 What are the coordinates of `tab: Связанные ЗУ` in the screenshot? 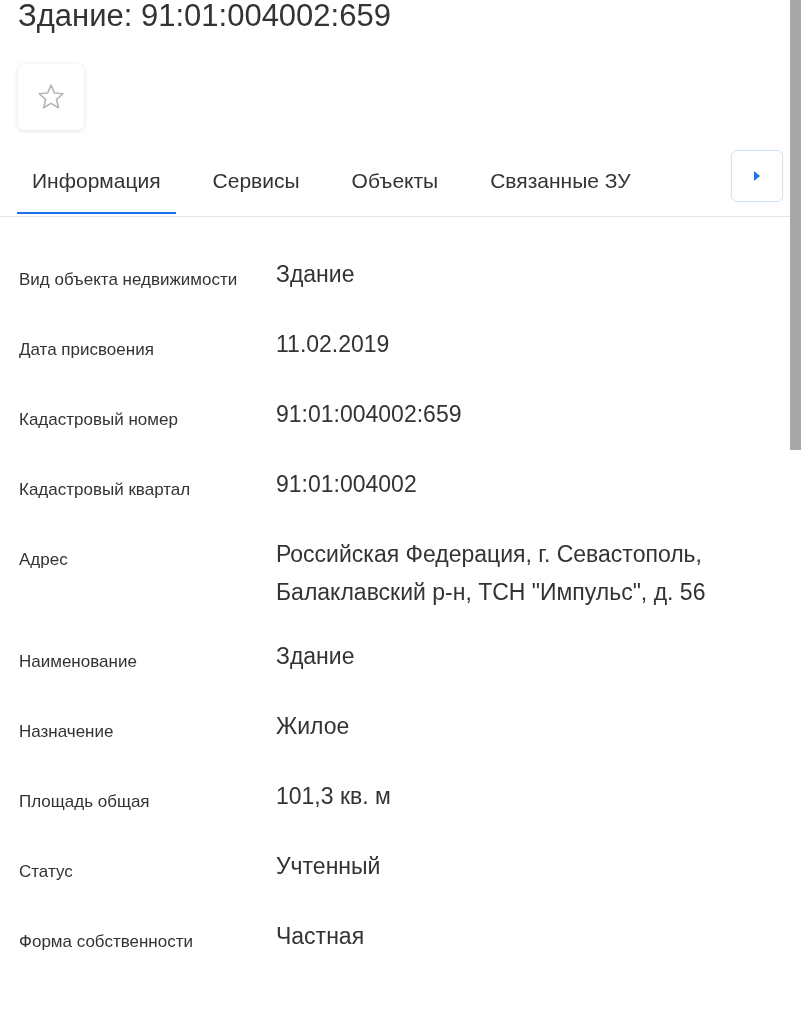 It's located at (560, 183).